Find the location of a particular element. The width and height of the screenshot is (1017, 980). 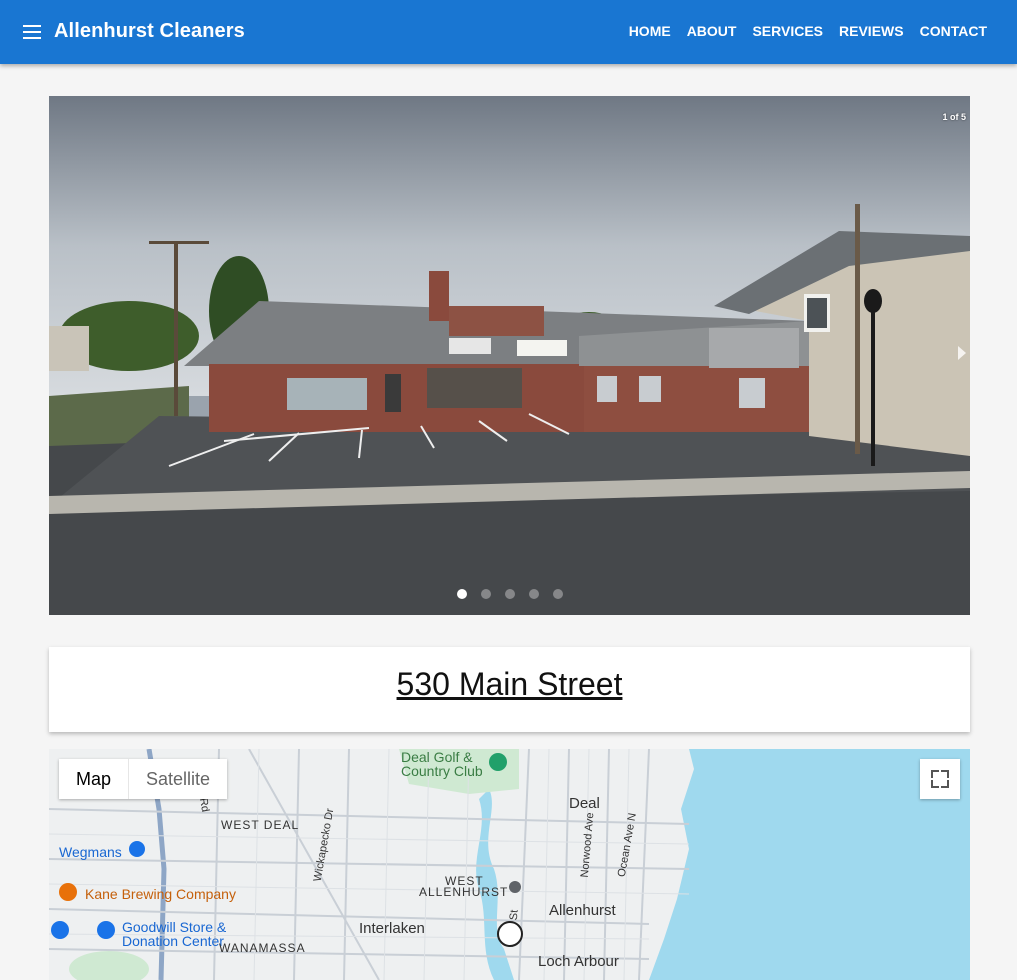

slide-indicators is located at coordinates (509, 594).